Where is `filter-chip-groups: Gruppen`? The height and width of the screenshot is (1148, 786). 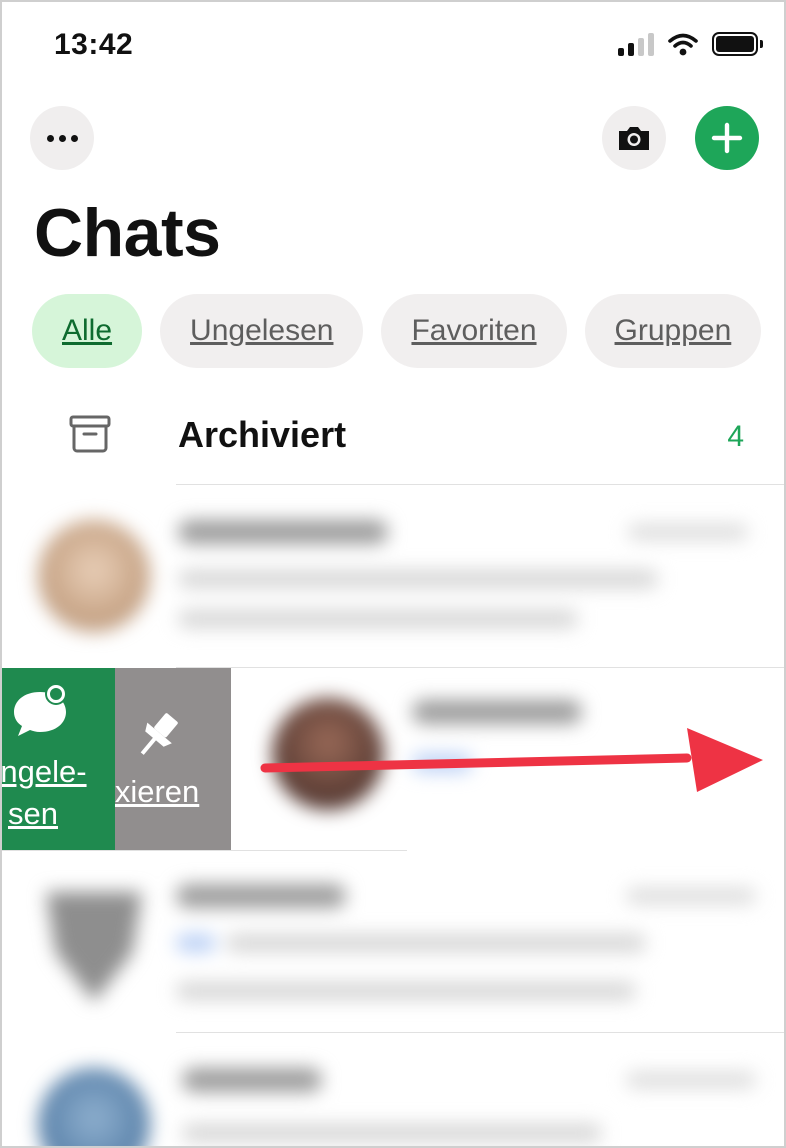 filter-chip-groups: Gruppen is located at coordinates (673, 331).